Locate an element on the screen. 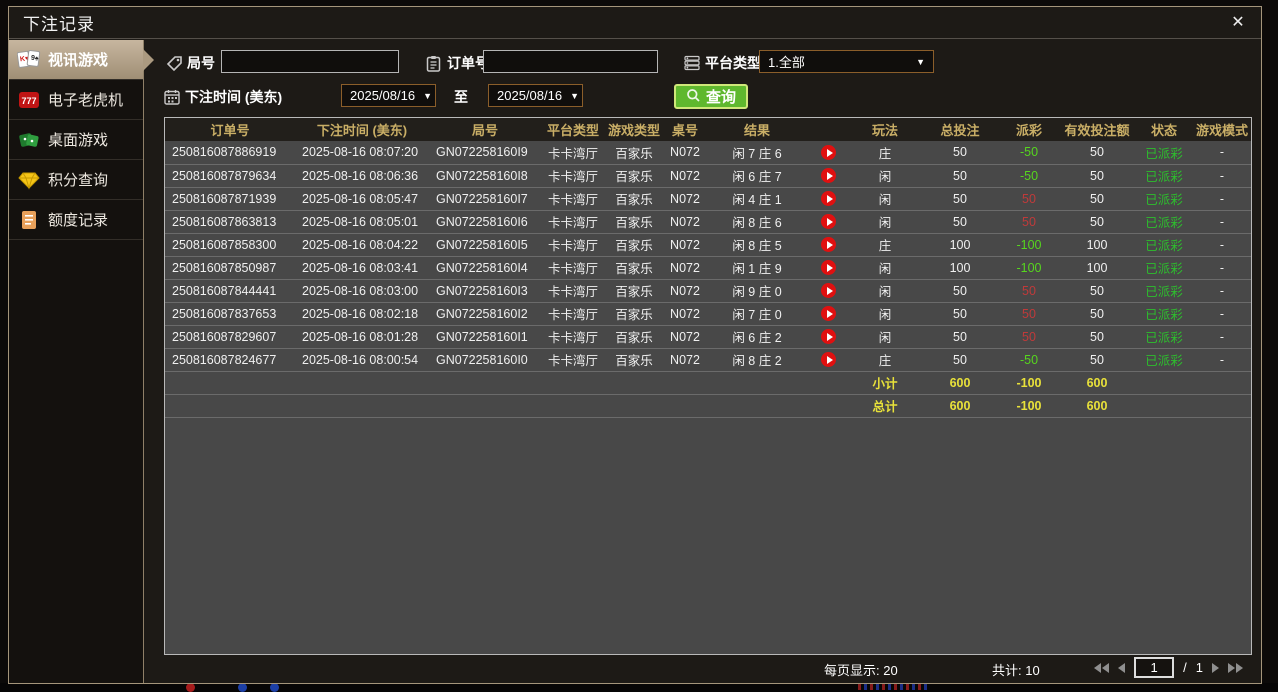 This screenshot has height=692, width=1278. page-input is located at coordinates (1154, 667).